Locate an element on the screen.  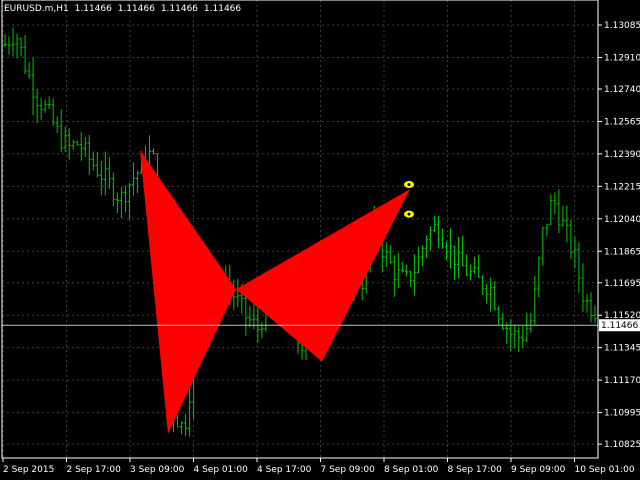
signal-markers is located at coordinates (409, 199).